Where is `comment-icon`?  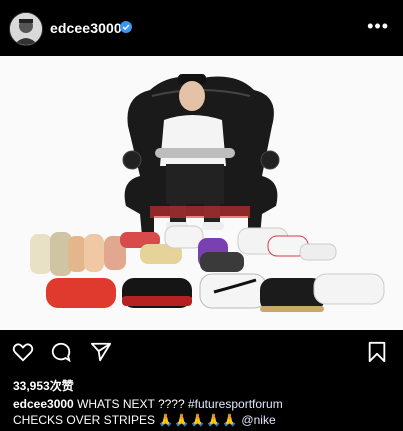
comment-icon is located at coordinates (61, 352).